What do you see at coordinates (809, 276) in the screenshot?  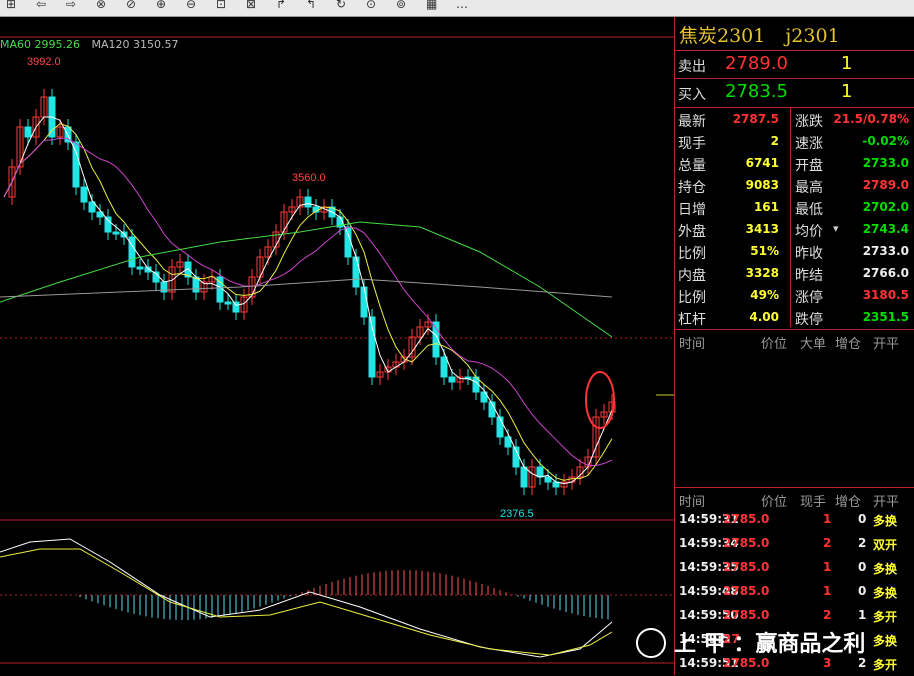 I see `quote-label: 昨结` at bounding box center [809, 276].